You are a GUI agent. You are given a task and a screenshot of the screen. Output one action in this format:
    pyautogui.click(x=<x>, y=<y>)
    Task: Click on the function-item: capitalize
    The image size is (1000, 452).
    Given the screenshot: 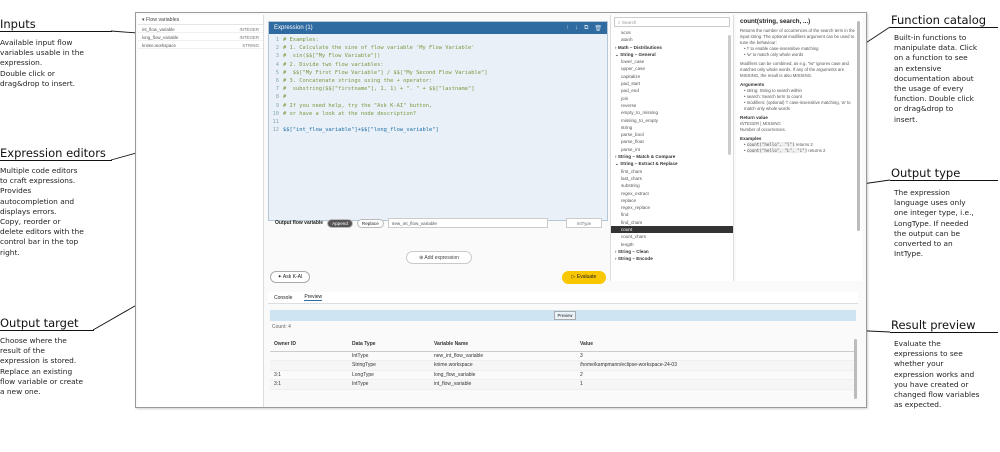 What is the action you would take?
    pyautogui.click(x=672, y=76)
    